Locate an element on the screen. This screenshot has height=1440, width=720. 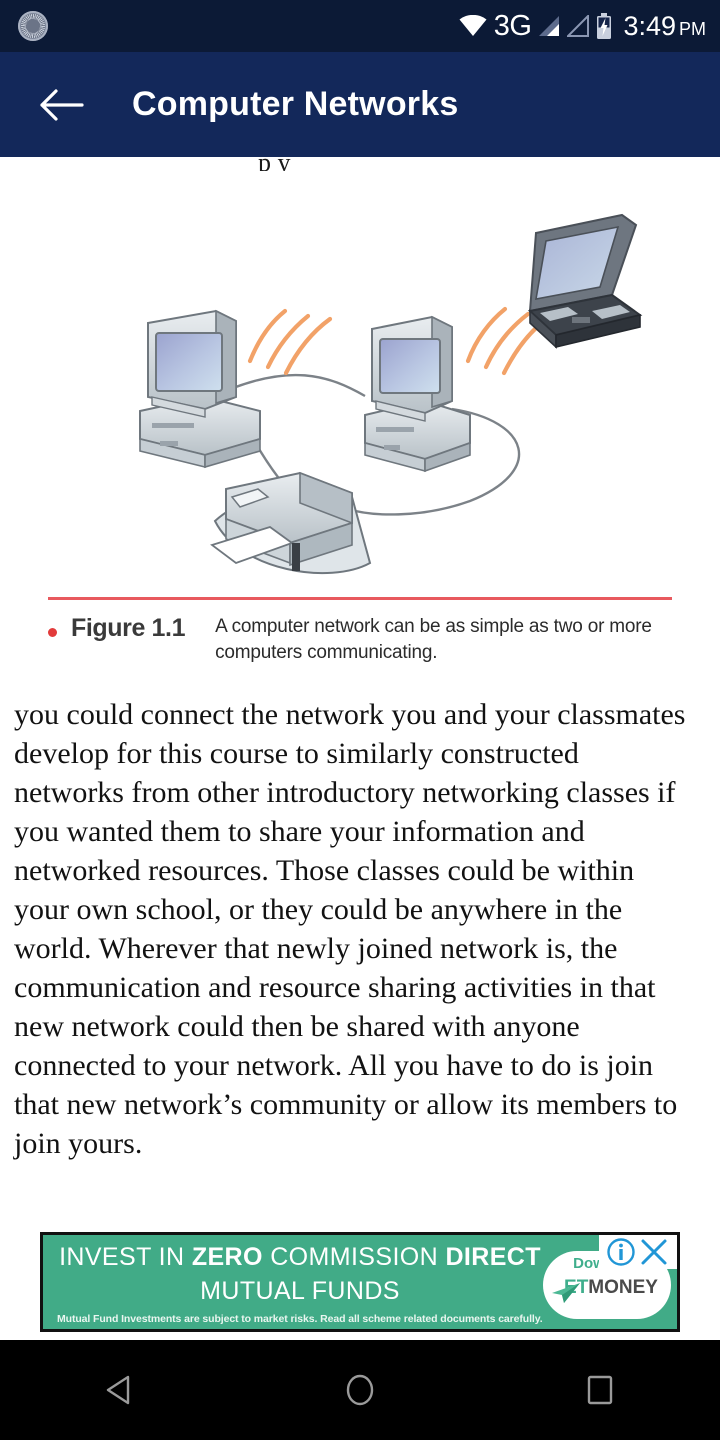
ad-headline-bold1: ZERO is located at coordinates (227, 1257).